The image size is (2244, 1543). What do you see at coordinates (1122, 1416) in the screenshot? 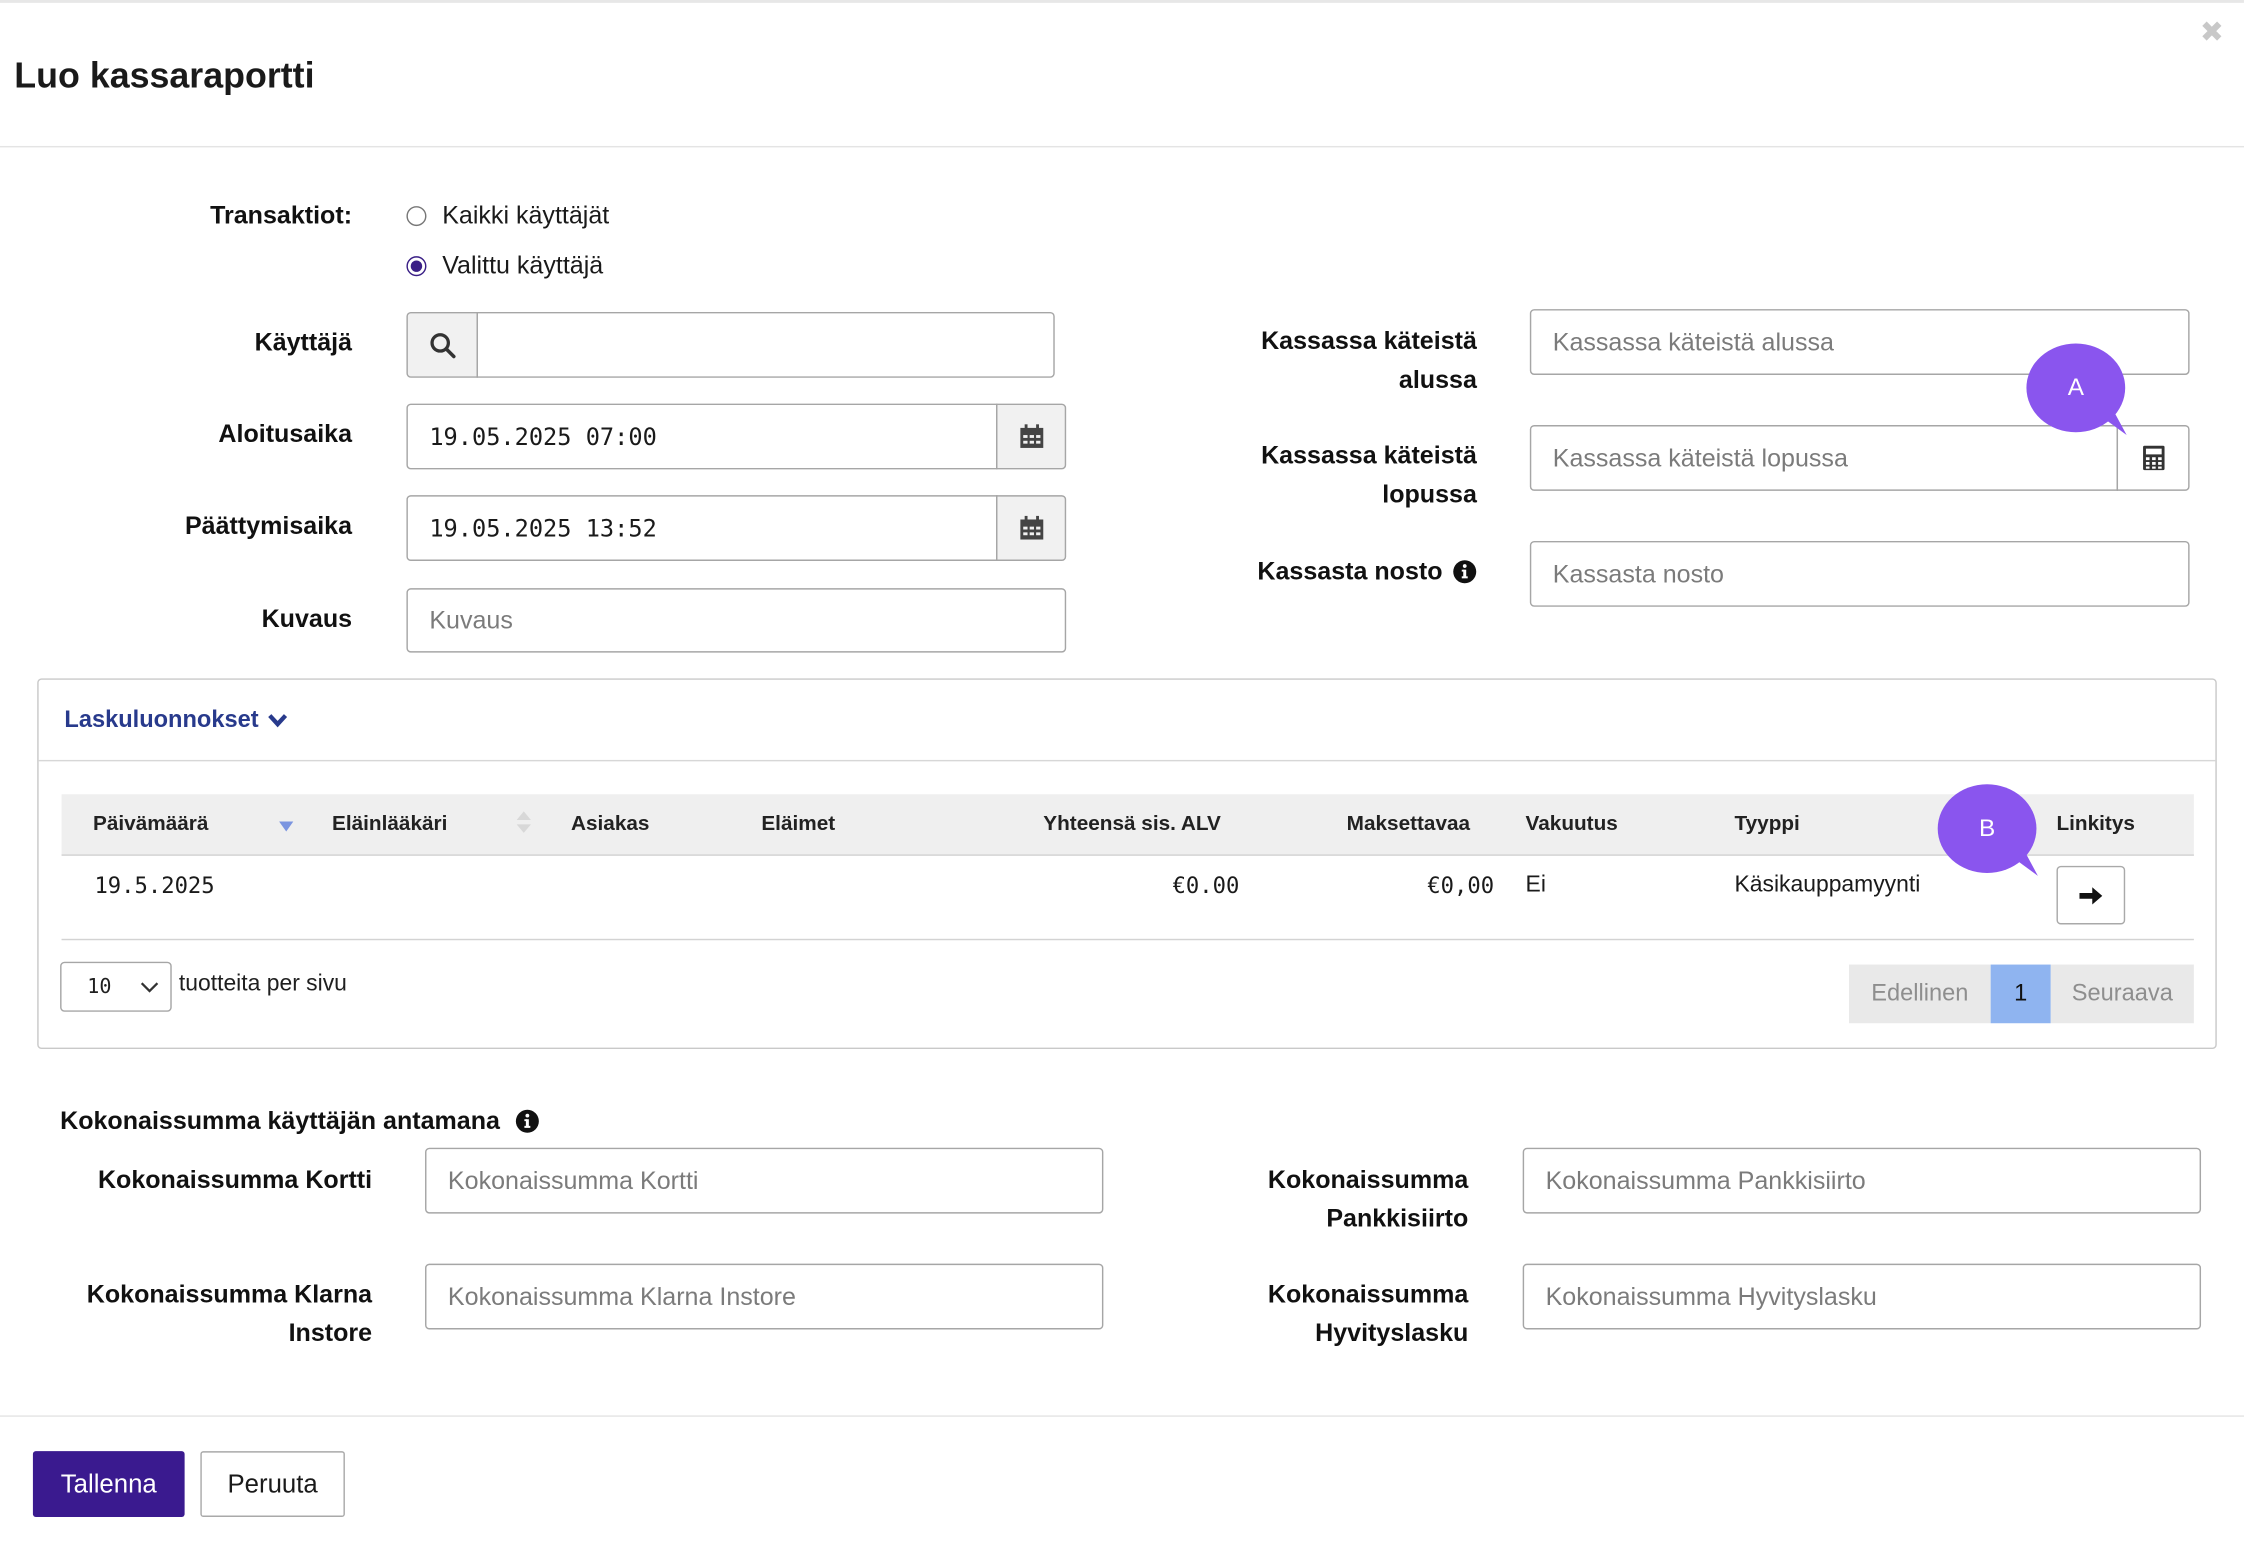
I see `footer-divider` at bounding box center [1122, 1416].